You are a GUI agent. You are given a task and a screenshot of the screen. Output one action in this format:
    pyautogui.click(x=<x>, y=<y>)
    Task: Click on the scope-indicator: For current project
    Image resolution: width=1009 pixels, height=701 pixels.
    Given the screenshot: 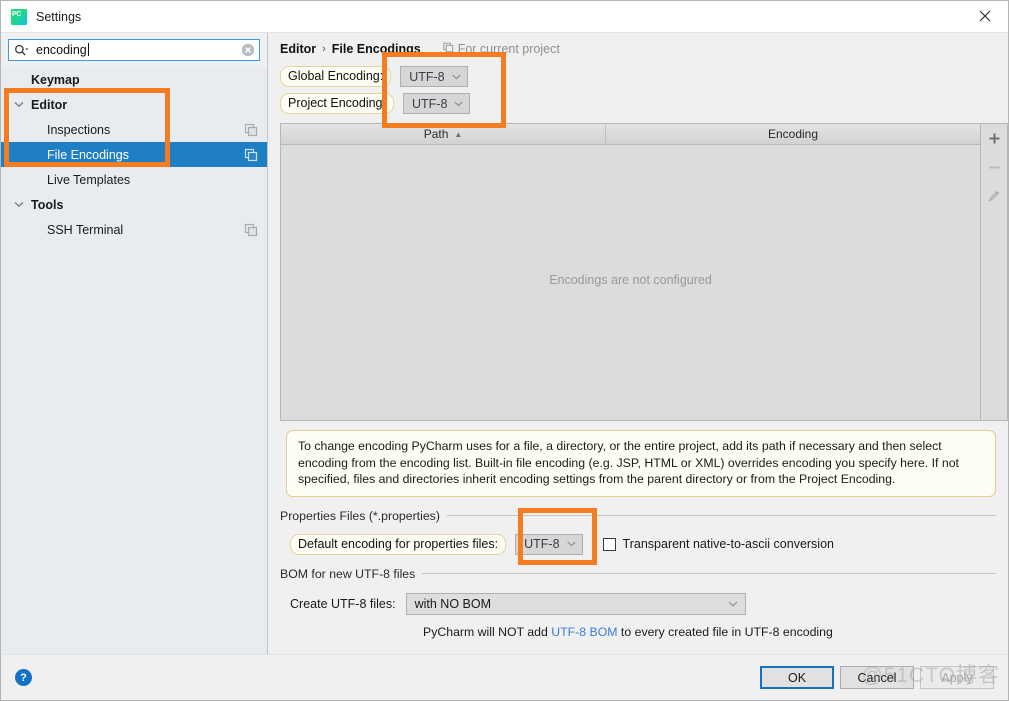 What is the action you would take?
    pyautogui.click(x=501, y=48)
    